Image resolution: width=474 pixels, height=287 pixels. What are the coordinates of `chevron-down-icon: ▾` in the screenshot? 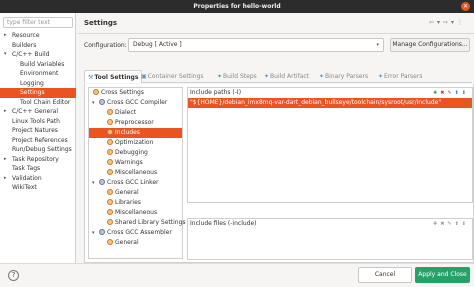 It's located at (377, 45).